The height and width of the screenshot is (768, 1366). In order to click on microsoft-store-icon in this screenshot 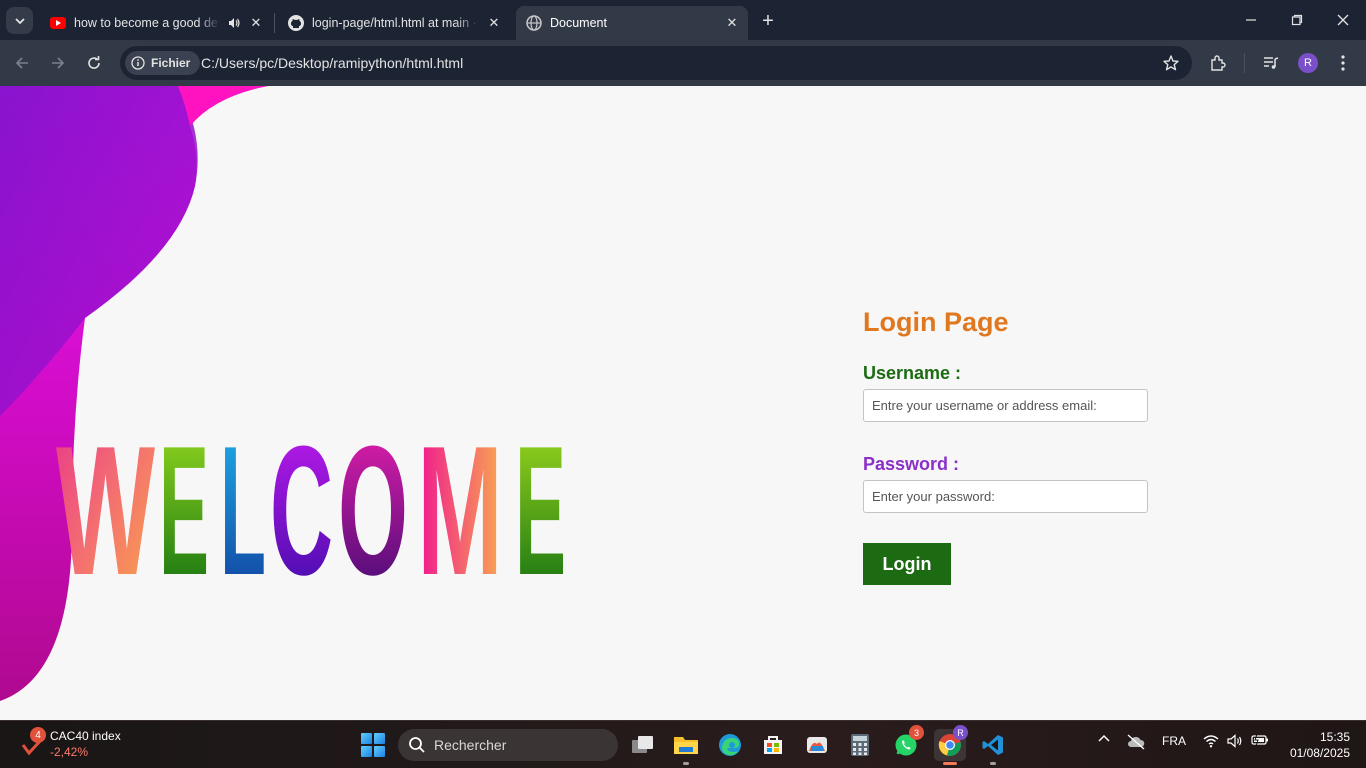, I will do `click(773, 745)`.